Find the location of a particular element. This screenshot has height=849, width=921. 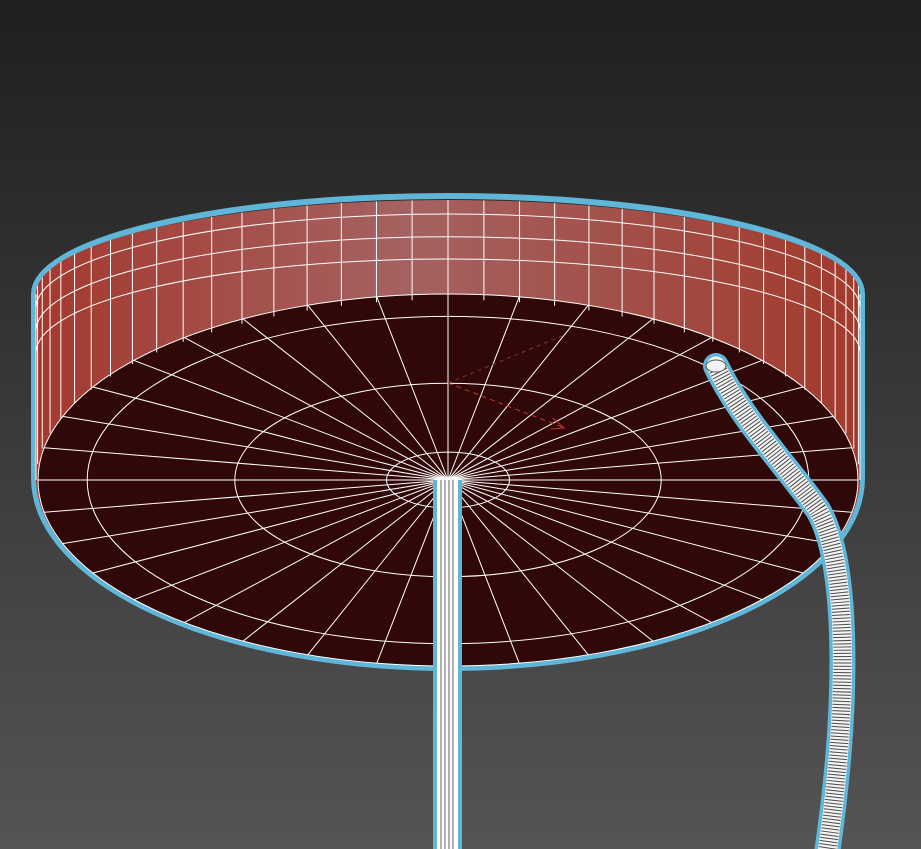

suspension-rod is located at coordinates (447, 664).